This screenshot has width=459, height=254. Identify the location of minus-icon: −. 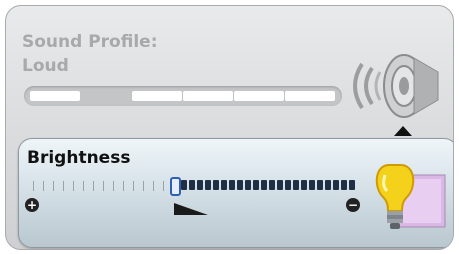
(353, 205).